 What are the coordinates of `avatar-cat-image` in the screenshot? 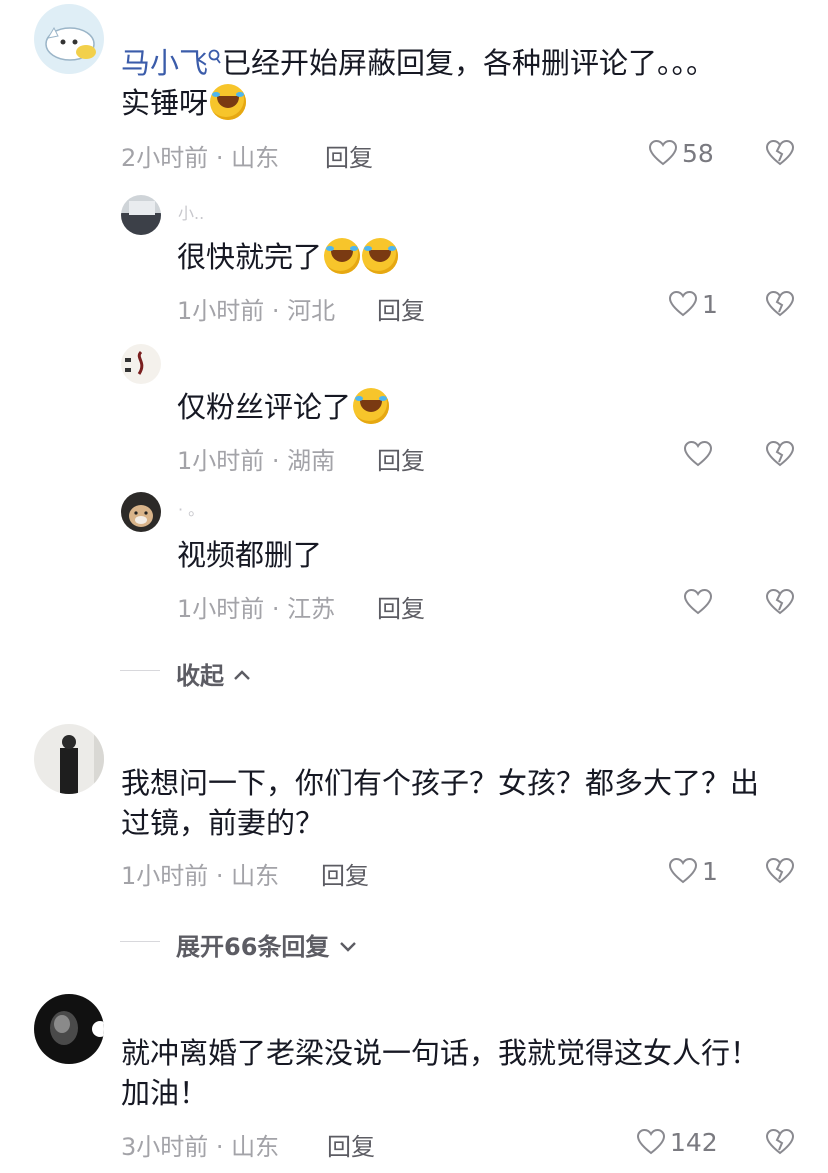 It's located at (70, 43).